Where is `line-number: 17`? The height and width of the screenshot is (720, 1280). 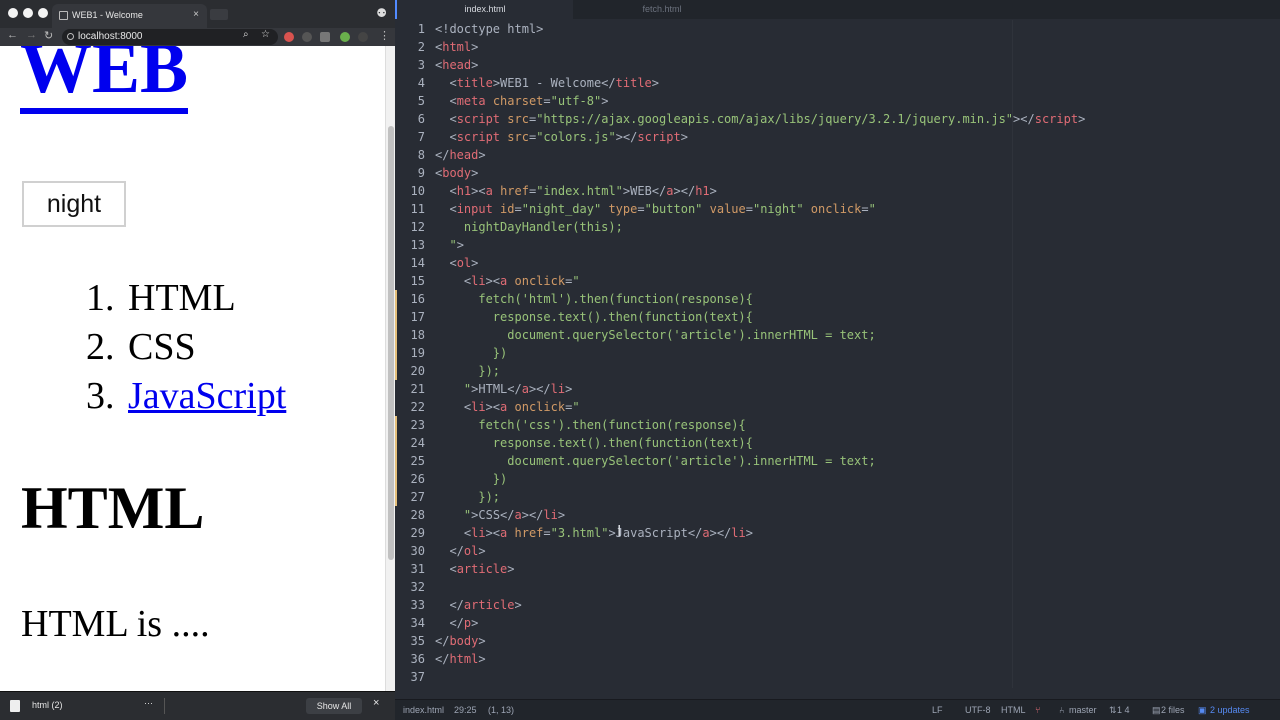
line-number: 17 is located at coordinates (410, 317).